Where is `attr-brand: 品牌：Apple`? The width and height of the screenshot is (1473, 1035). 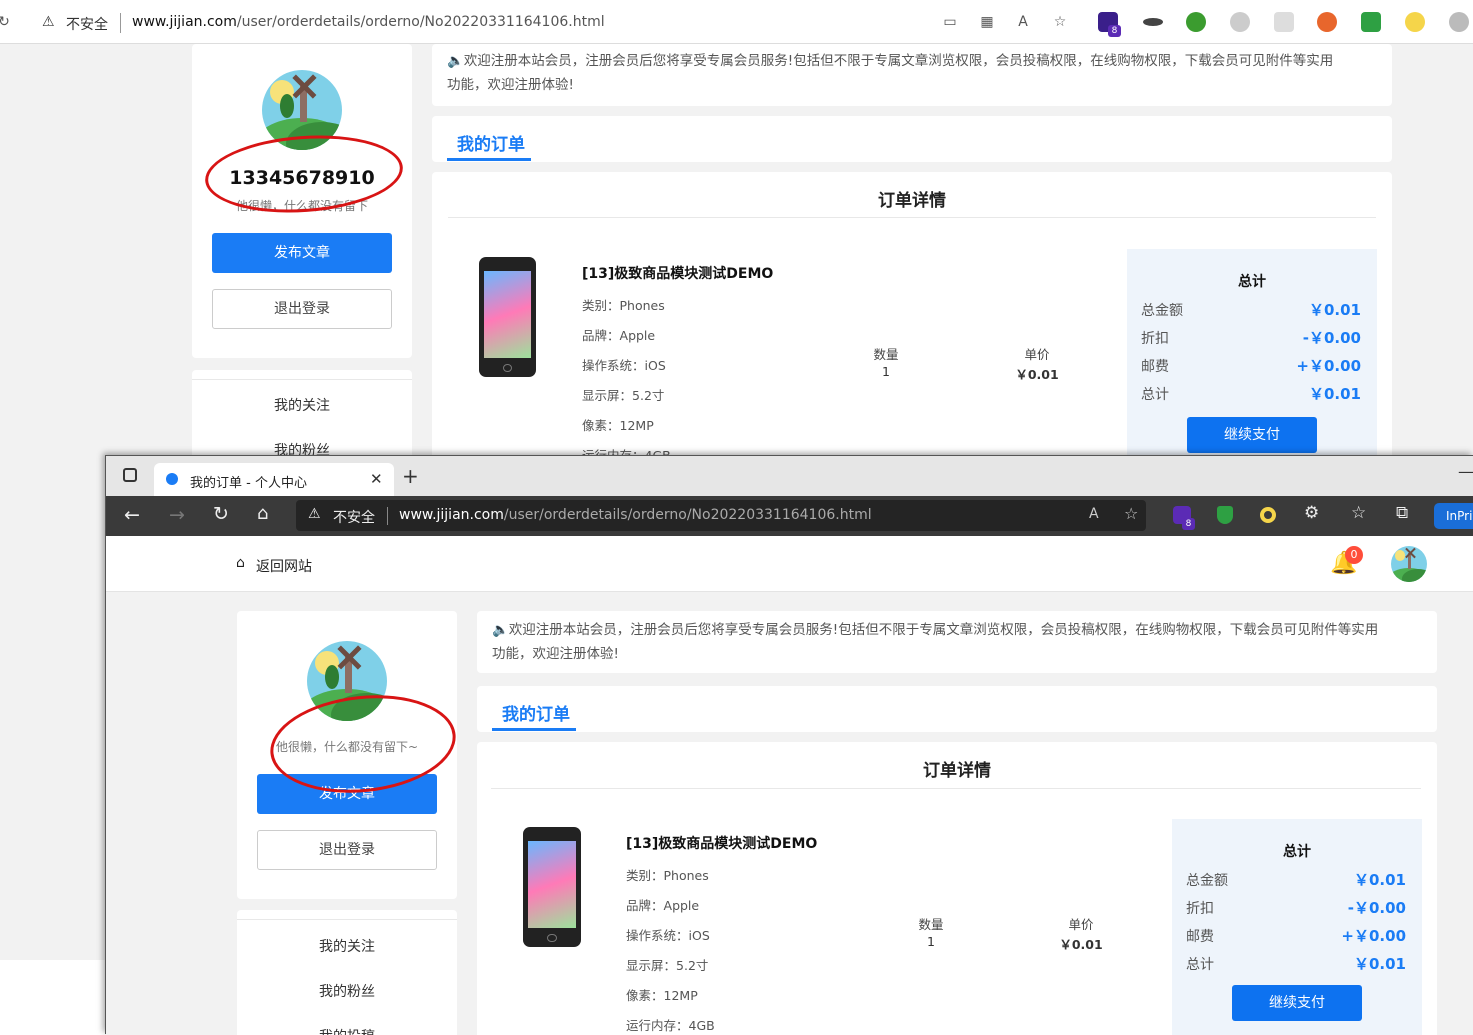
attr-brand: 品牌：Apple is located at coordinates (619, 335).